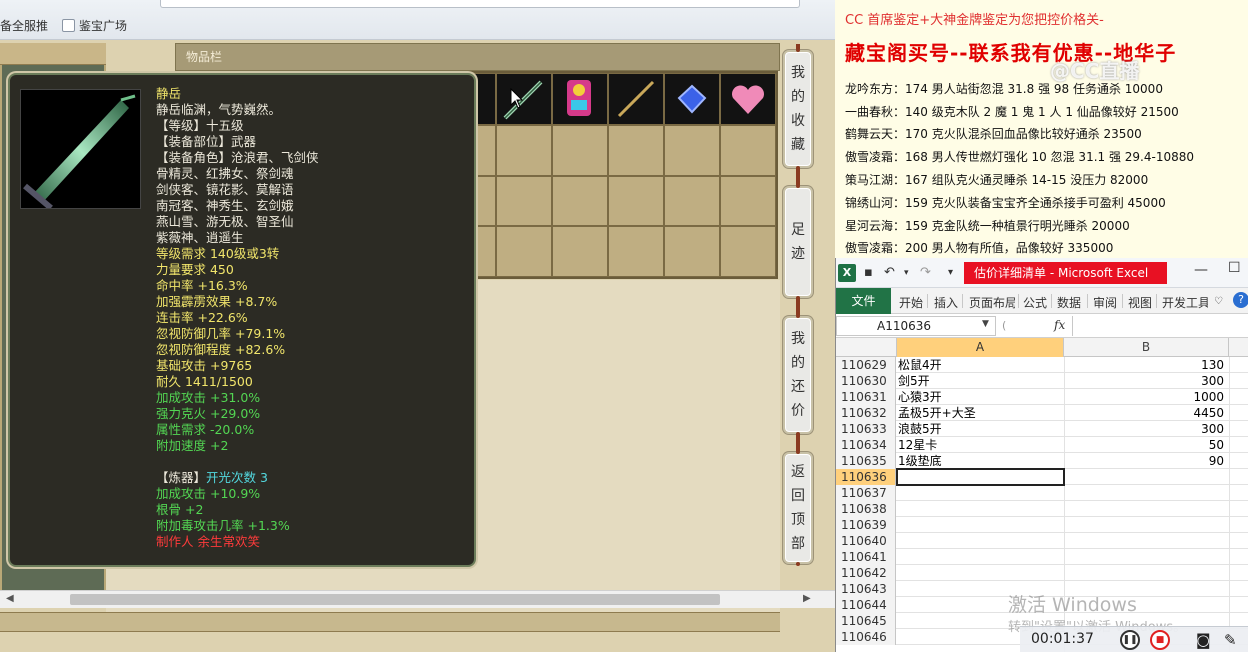  What do you see at coordinates (480, 4) in the screenshot?
I see `address-bar` at bounding box center [480, 4].